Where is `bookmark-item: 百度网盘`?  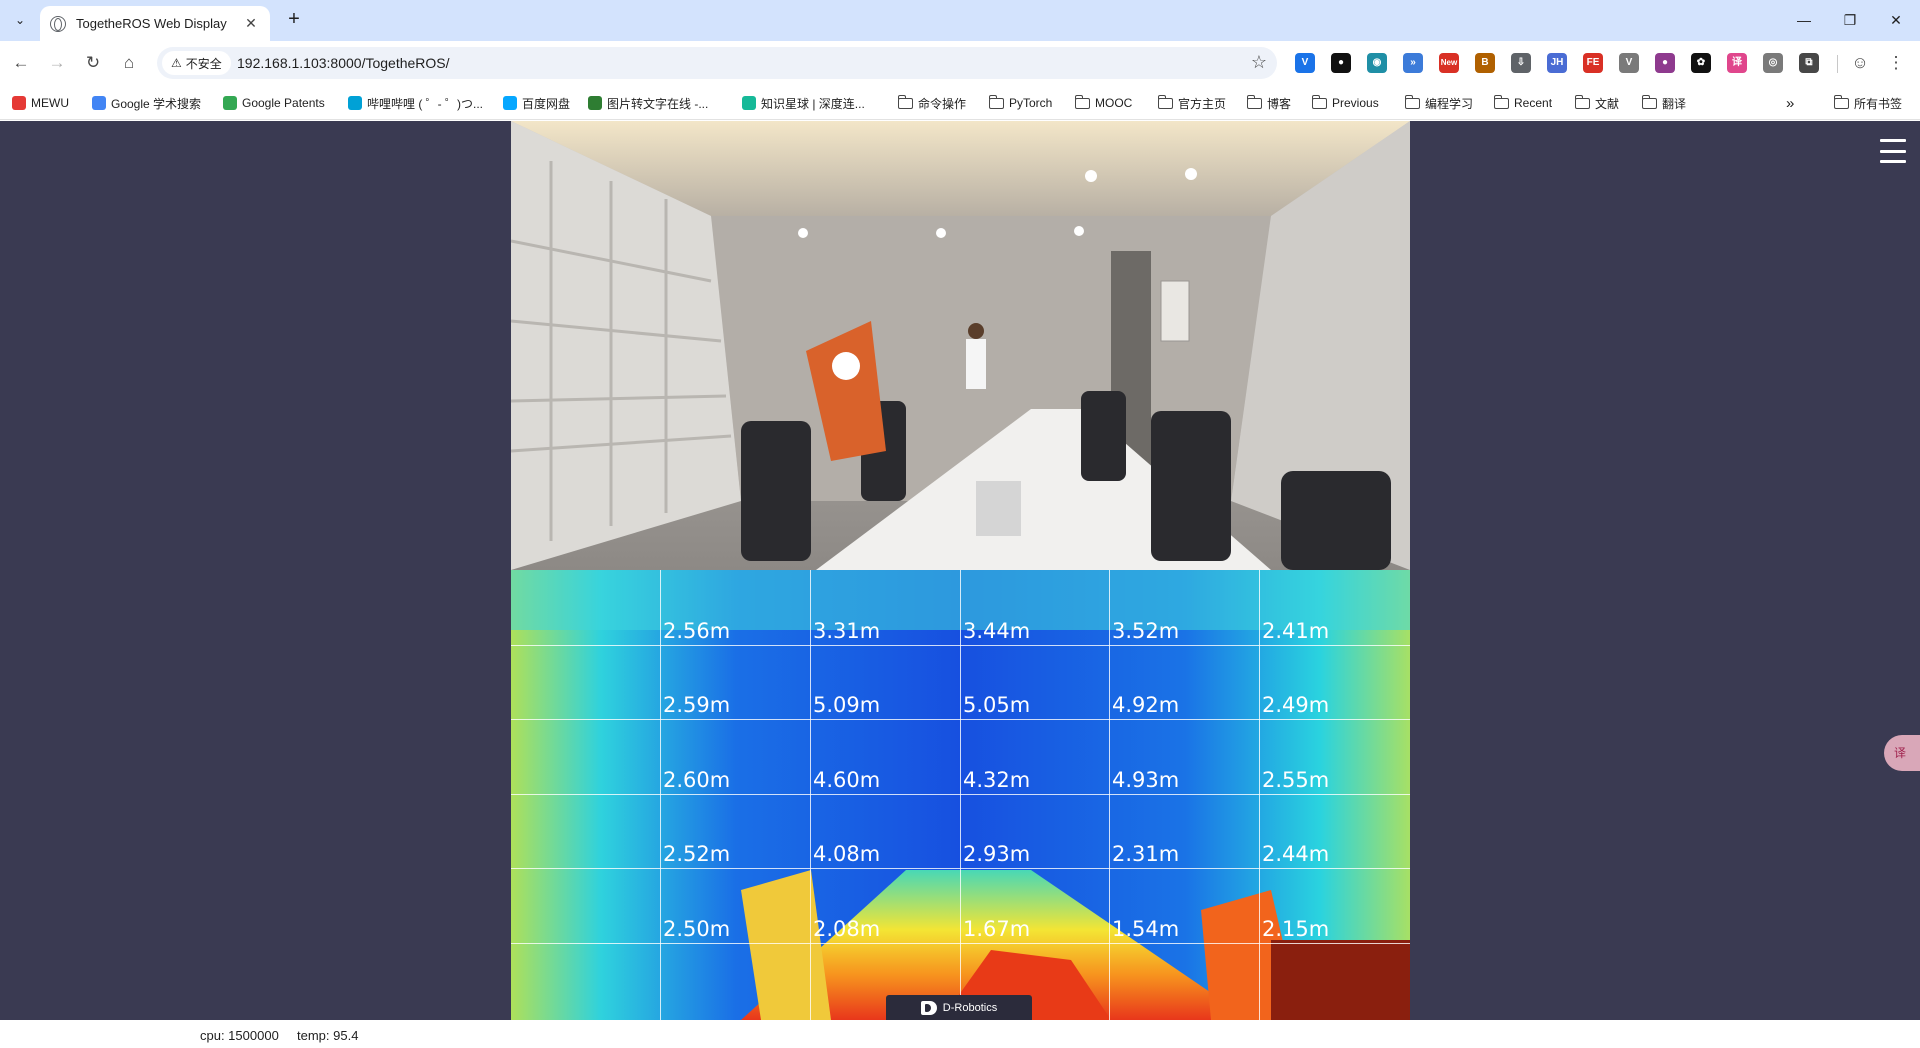
bookmark-item: 百度网盘 is located at coordinates (536, 103).